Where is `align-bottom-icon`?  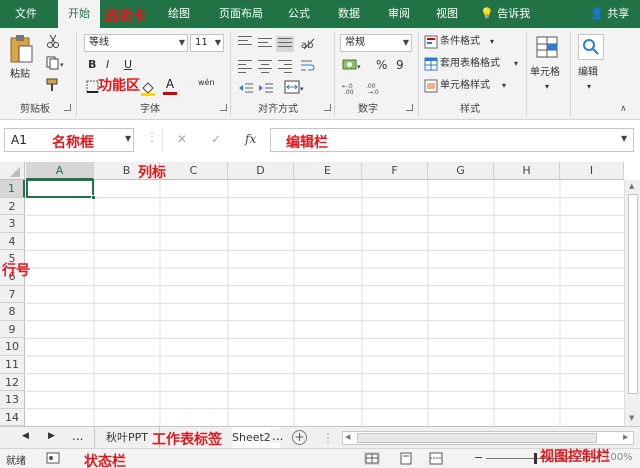 align-bottom-icon is located at coordinates (285, 44).